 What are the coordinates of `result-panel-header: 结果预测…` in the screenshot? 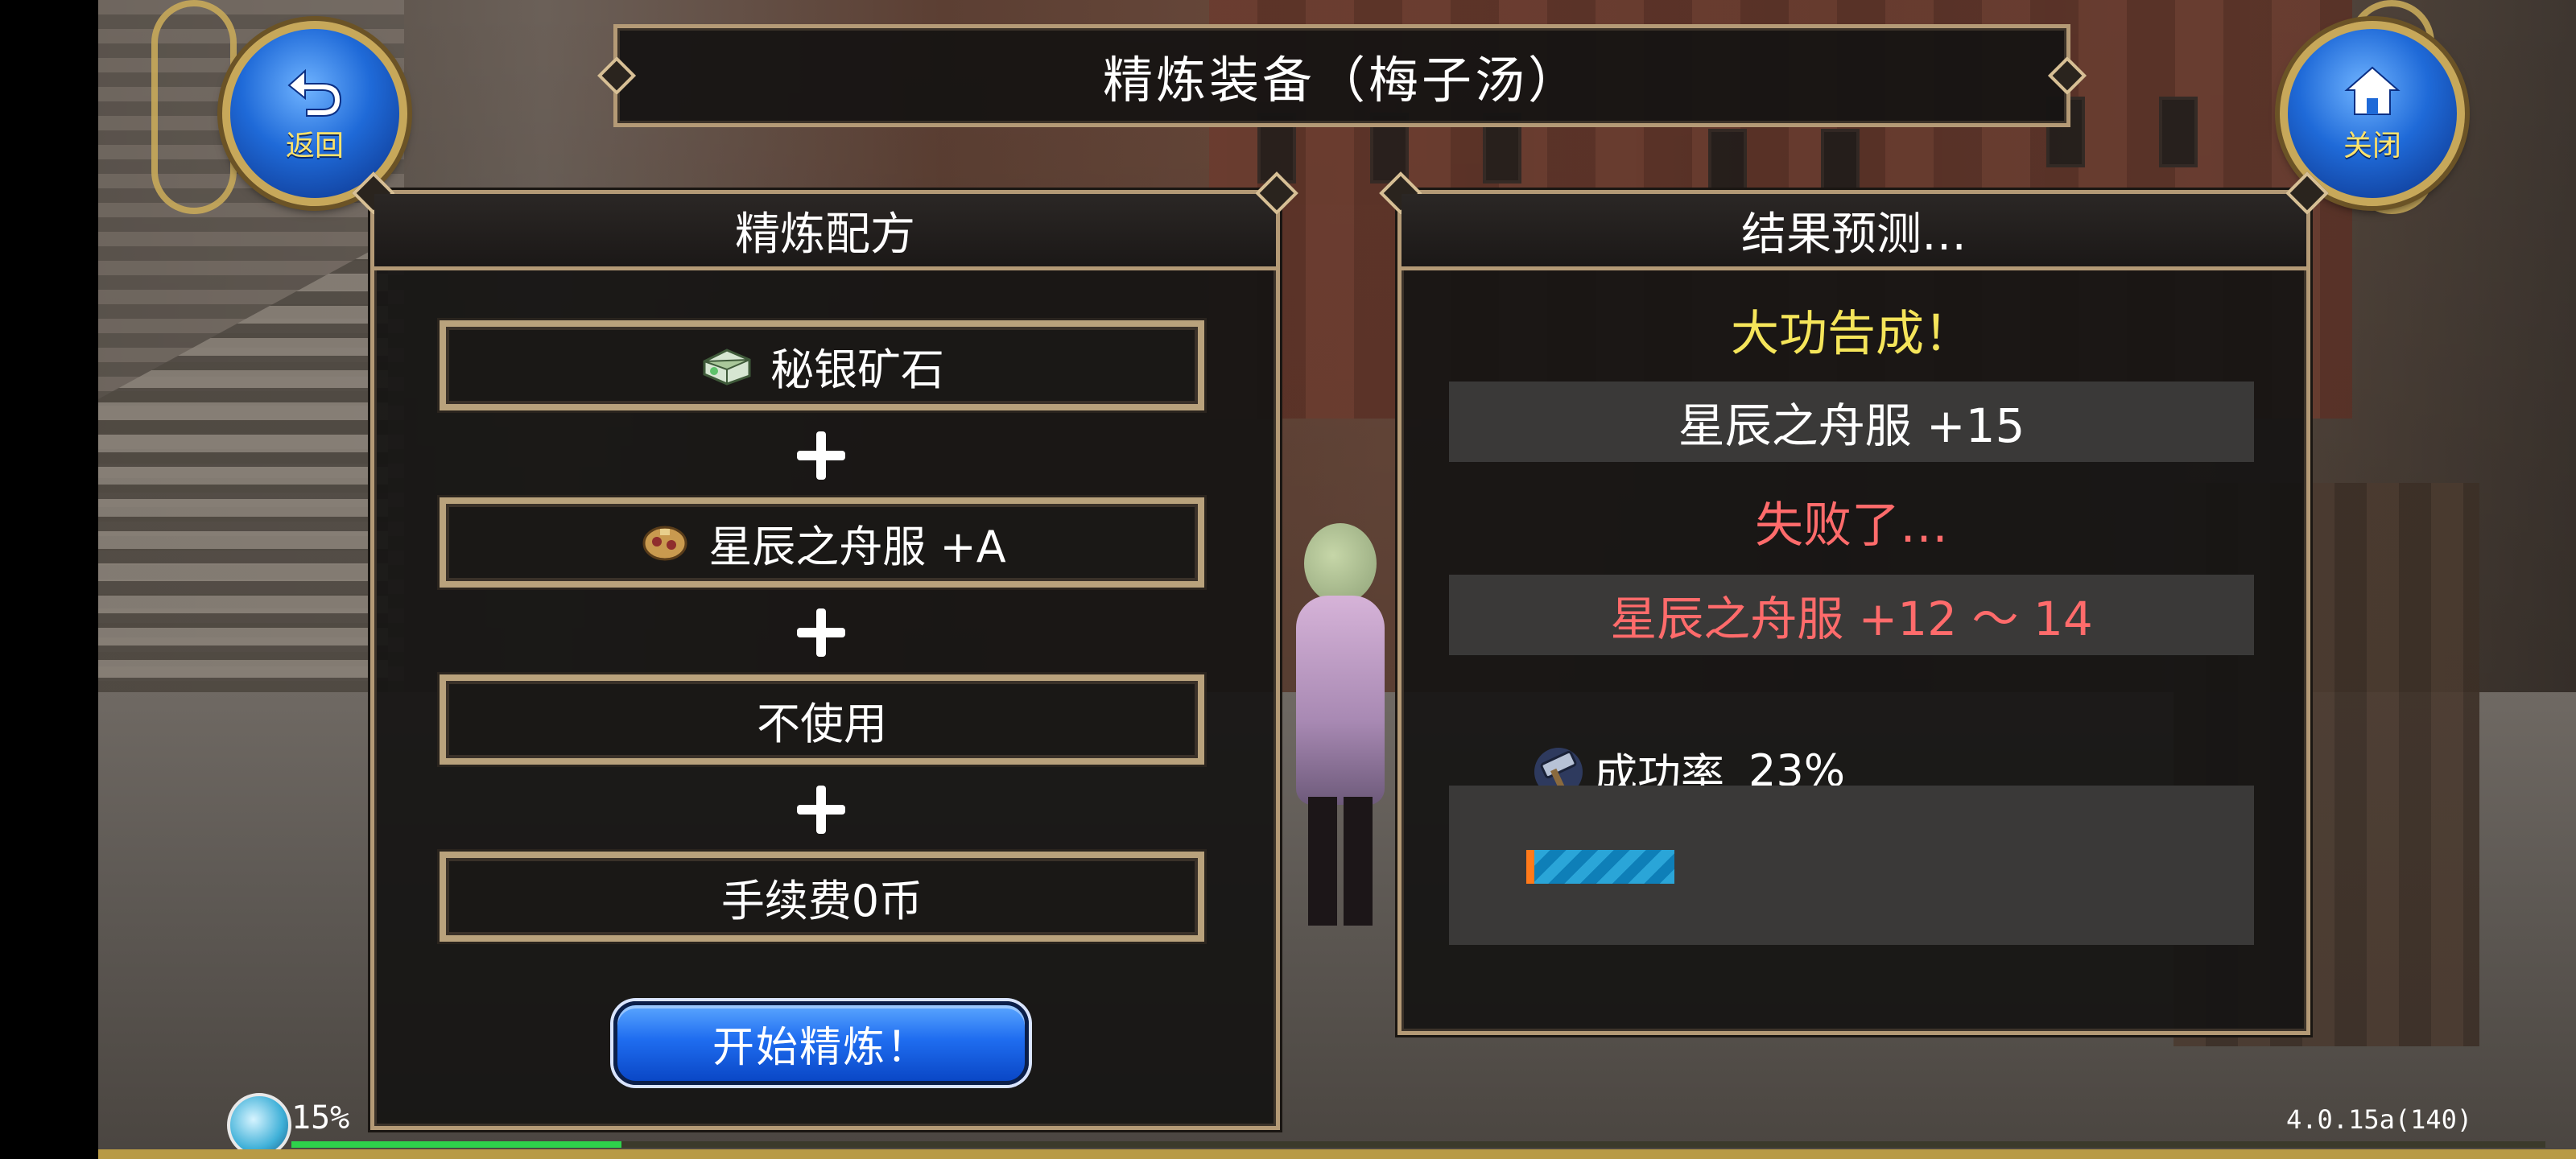 It's located at (1854, 232).